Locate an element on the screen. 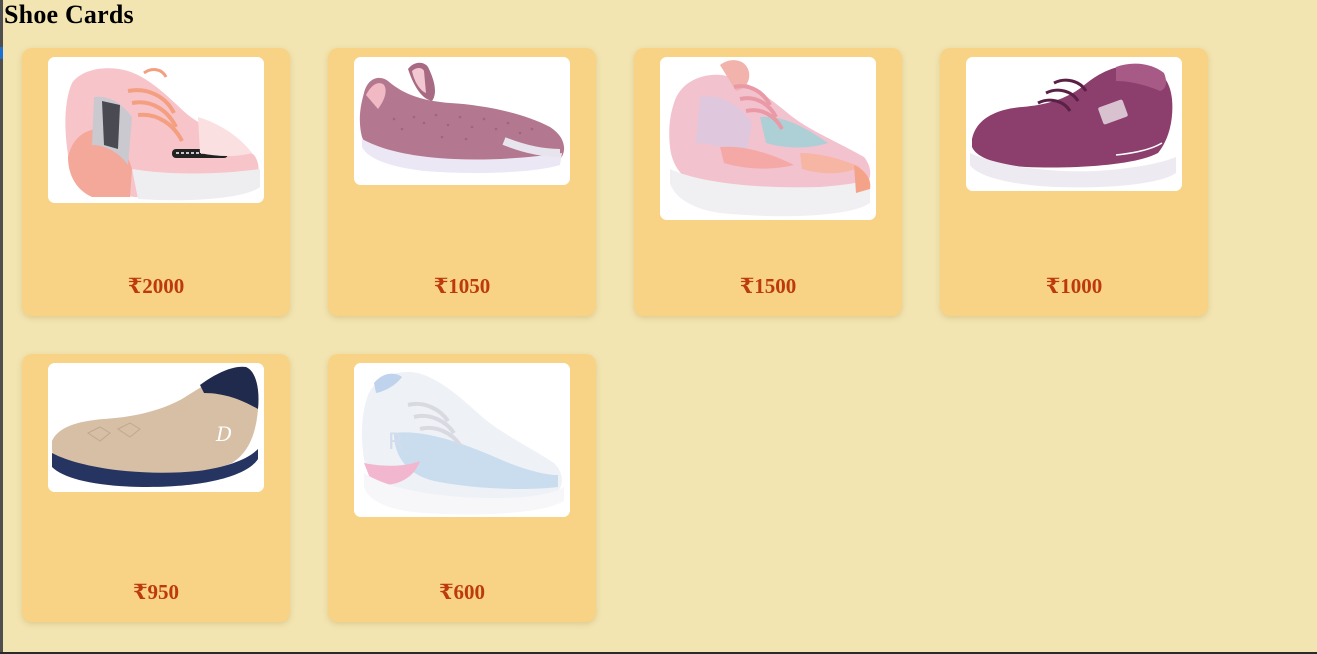 Image resolution: width=1317 pixels, height=654 pixels. shoe-image: D is located at coordinates (156, 427).